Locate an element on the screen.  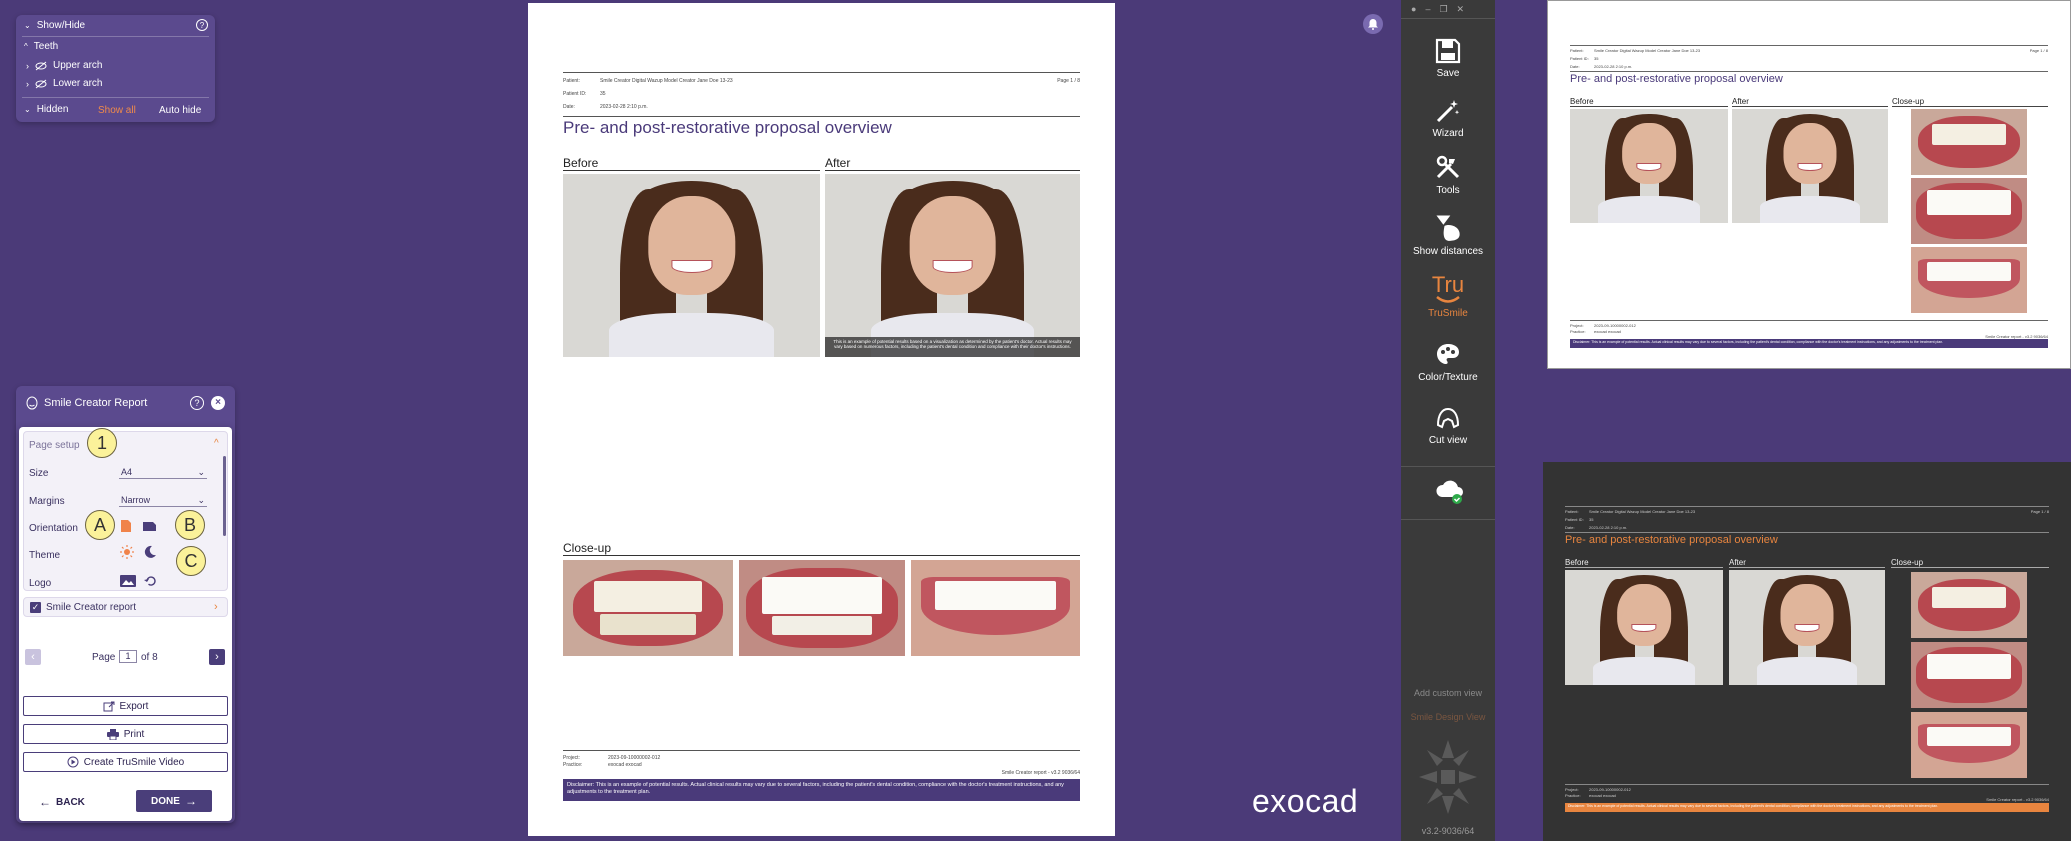
auto-hide-button: Auto hide is located at coordinates (180, 110).